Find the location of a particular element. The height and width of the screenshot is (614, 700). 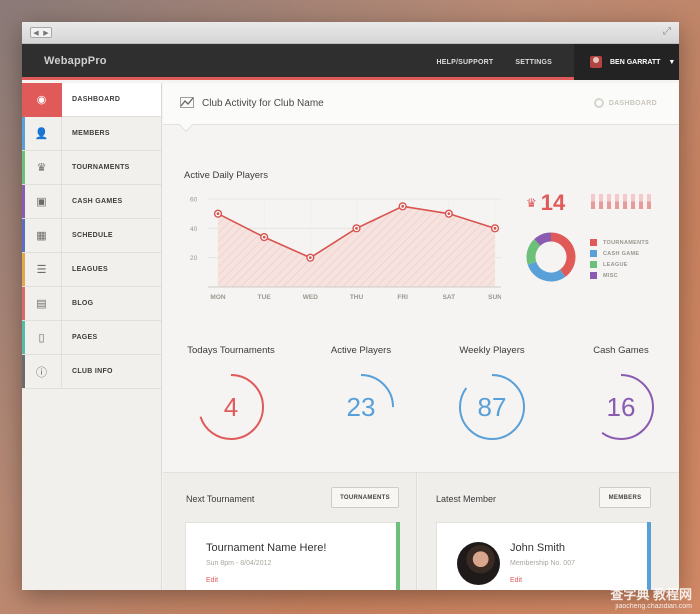

tournament-date: Sun 8pm - 8/04/2012 is located at coordinates (239, 563).